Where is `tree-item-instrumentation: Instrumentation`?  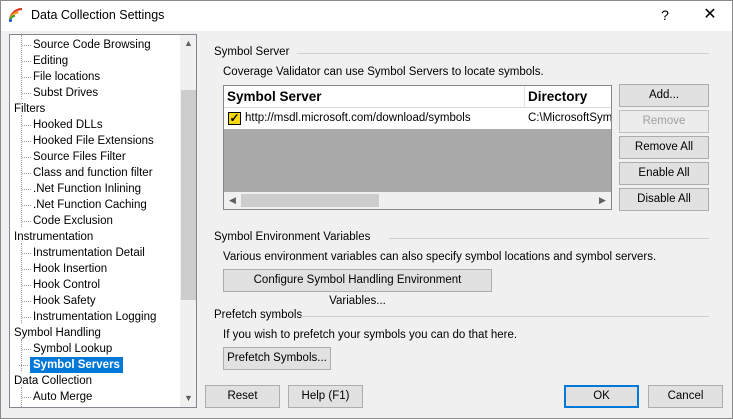 tree-item-instrumentation: Instrumentation is located at coordinates (53, 237).